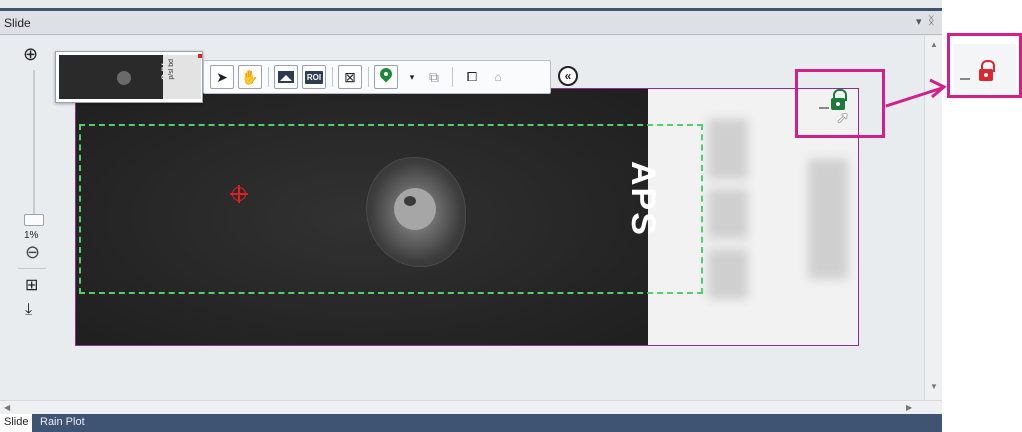 Image resolution: width=1022 pixels, height=432 pixels. I want to click on callout-arrow, so click(916, 93).